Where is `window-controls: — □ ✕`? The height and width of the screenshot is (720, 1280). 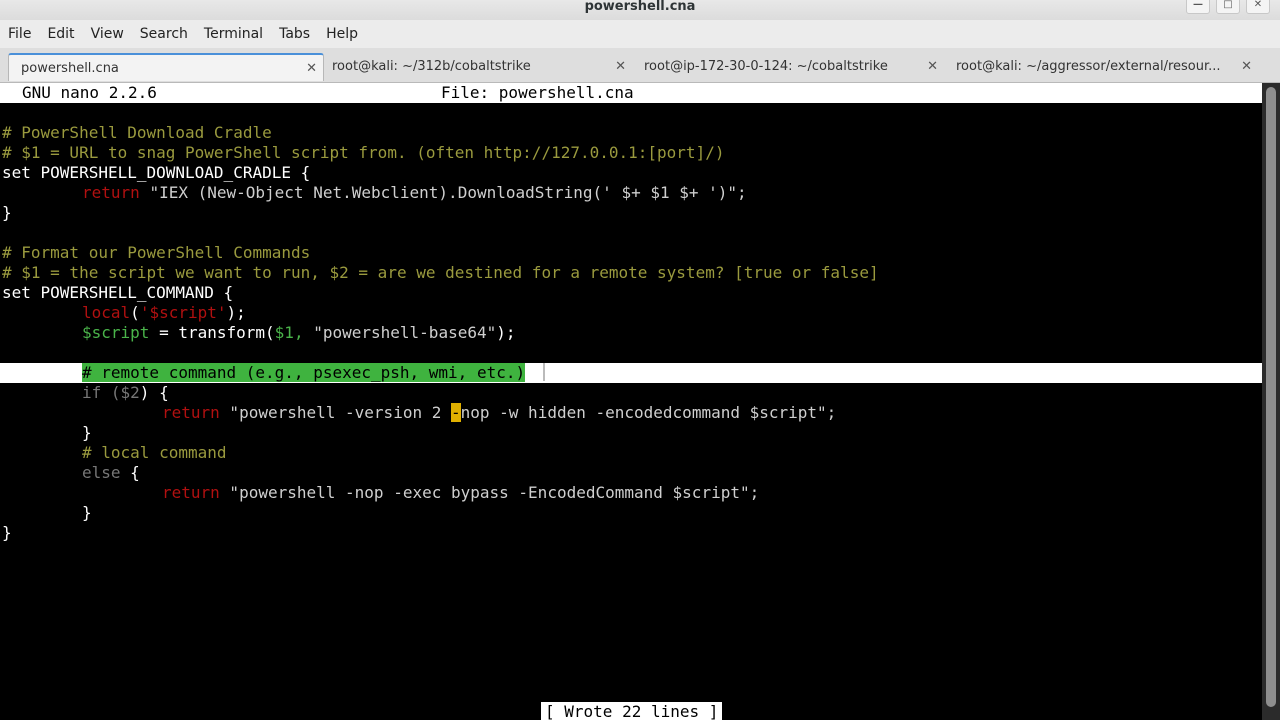
window-controls: — □ ✕ is located at coordinates (1228, 7).